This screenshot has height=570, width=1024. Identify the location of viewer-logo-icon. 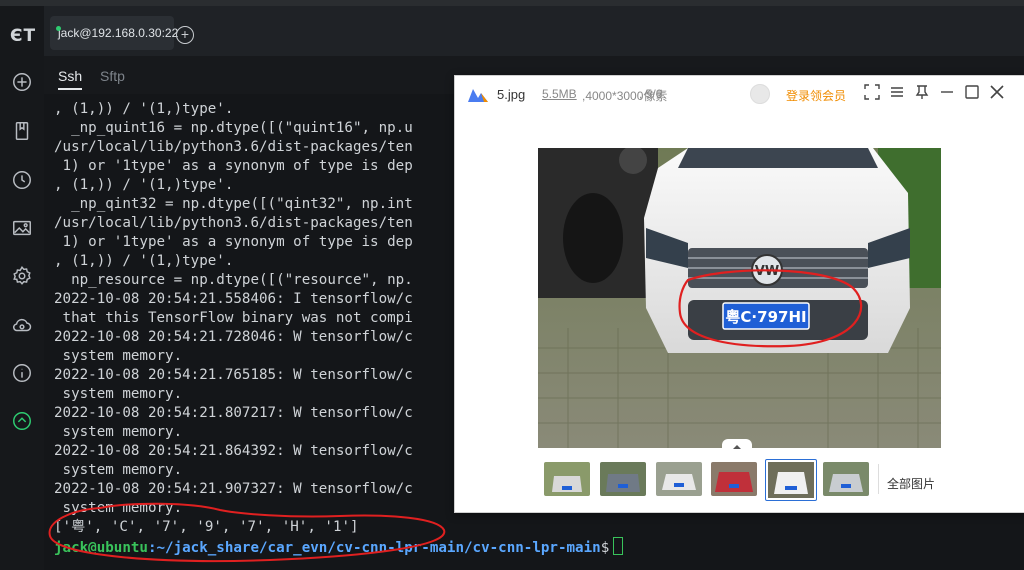
(478, 97).